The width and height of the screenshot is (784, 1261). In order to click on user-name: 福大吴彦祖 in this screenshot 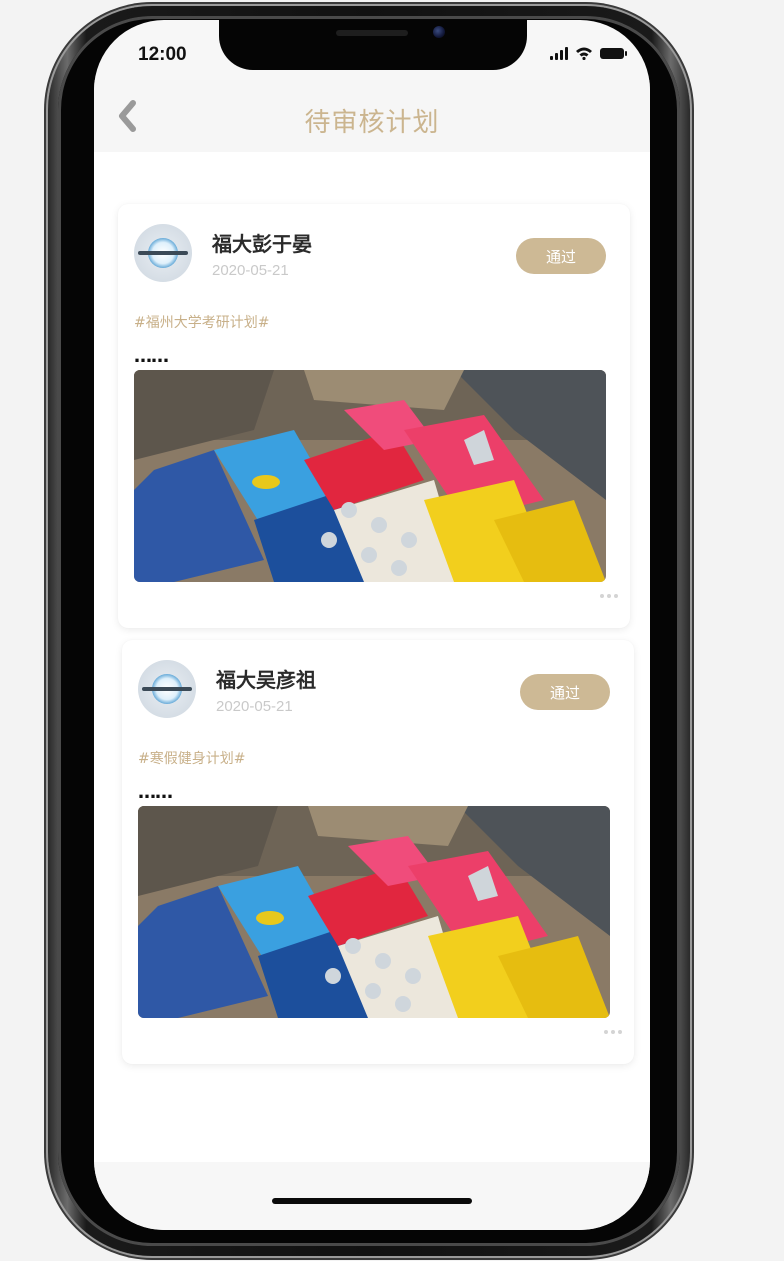, I will do `click(266, 678)`.